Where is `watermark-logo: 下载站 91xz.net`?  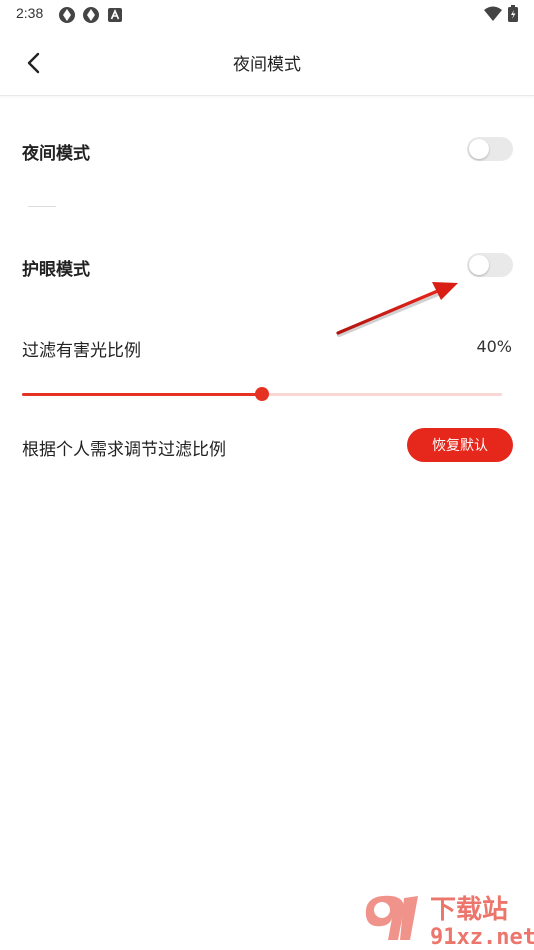
watermark-logo: 下载站 91xz.net is located at coordinates (449, 922).